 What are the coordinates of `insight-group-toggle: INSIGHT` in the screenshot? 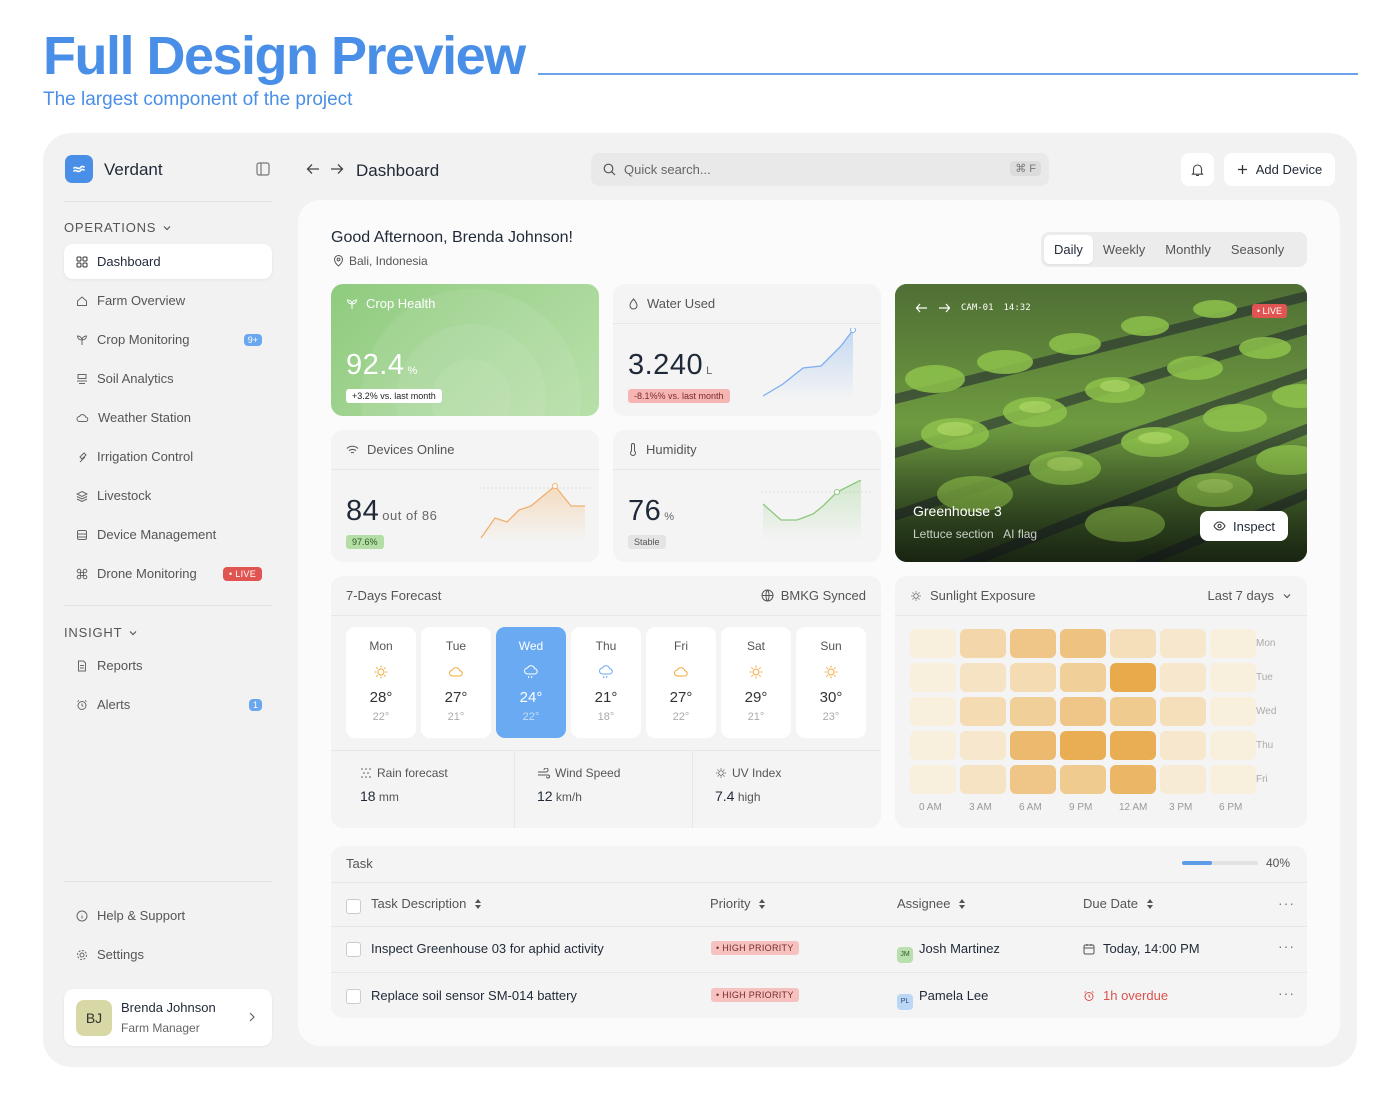 It's located at (101, 632).